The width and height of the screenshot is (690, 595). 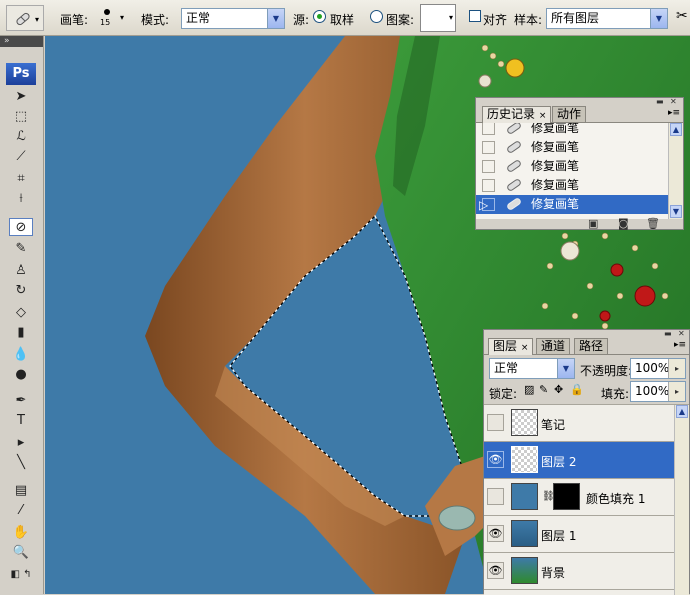 What do you see at coordinates (658, 391) in the screenshot?
I see `fill-input: 100% ▸` at bounding box center [658, 391].